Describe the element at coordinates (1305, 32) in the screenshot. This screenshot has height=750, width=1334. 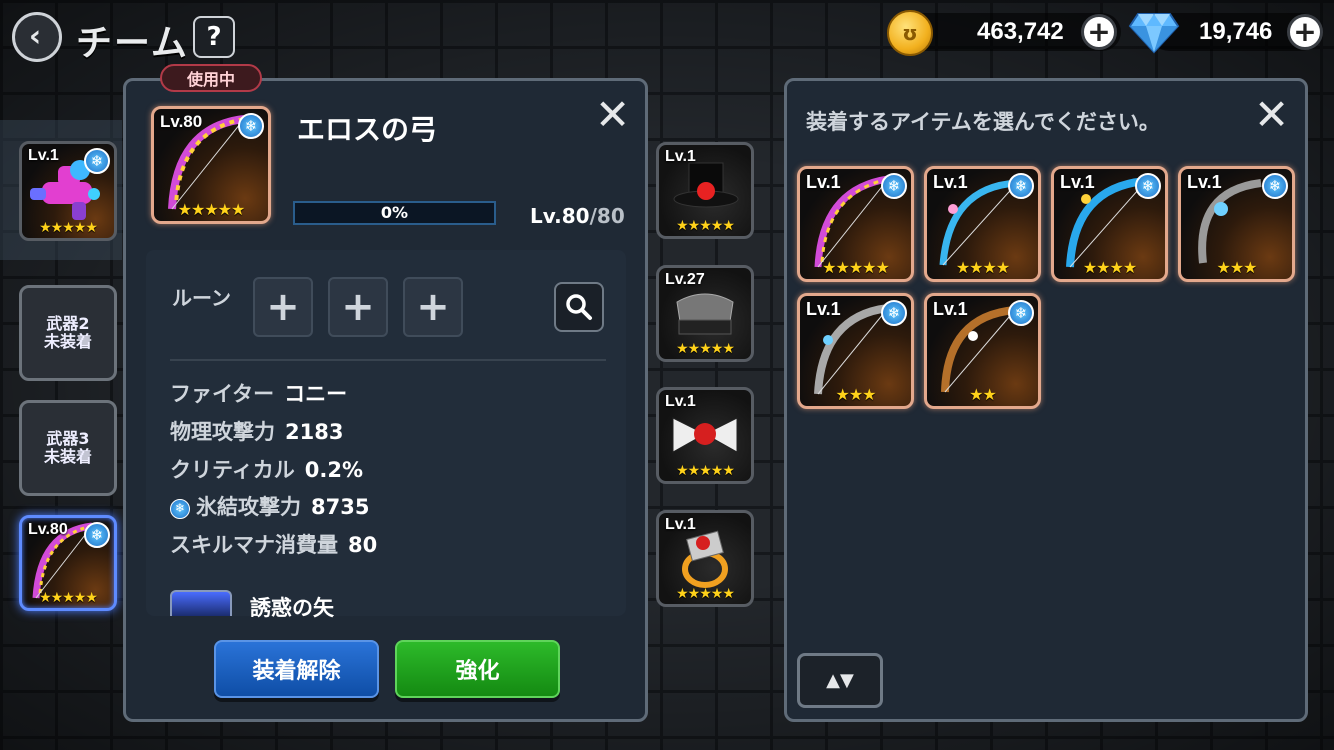
I see `add-gems-button: +` at that location.